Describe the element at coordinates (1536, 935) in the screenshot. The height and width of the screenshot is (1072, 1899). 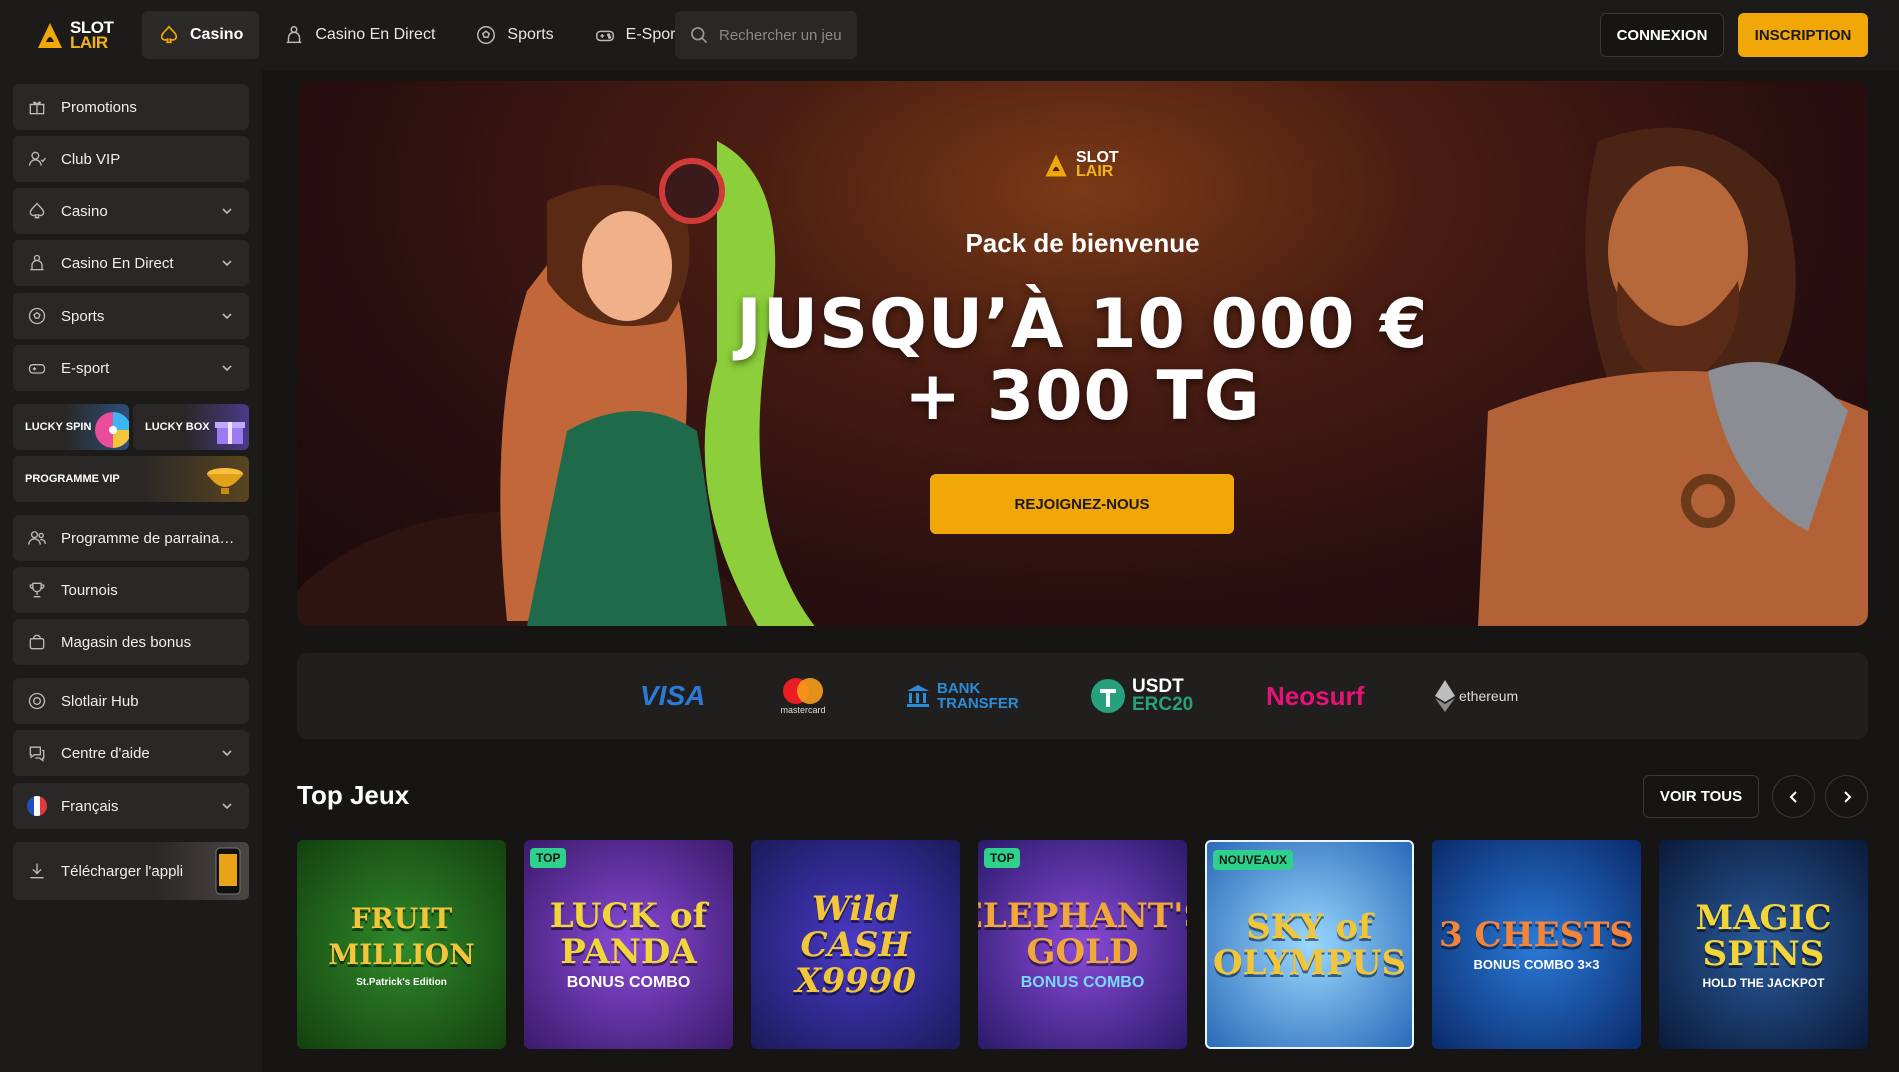
I see `game-title: 3 CHESTS` at that location.